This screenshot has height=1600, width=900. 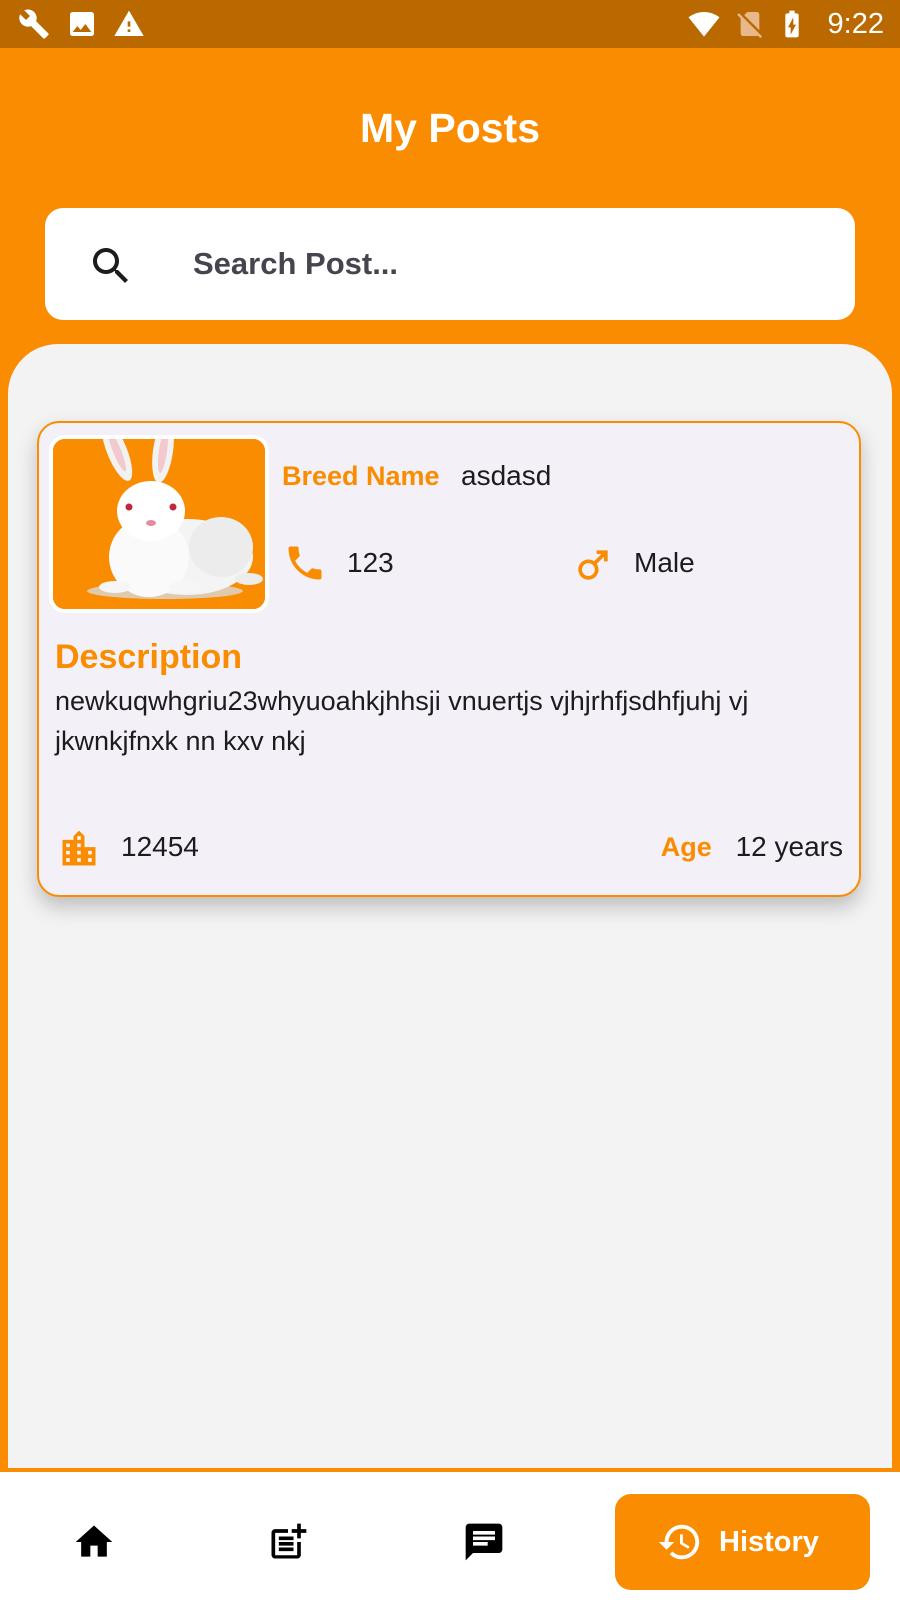 I want to click on nav-chat-button, so click(x=485, y=1542).